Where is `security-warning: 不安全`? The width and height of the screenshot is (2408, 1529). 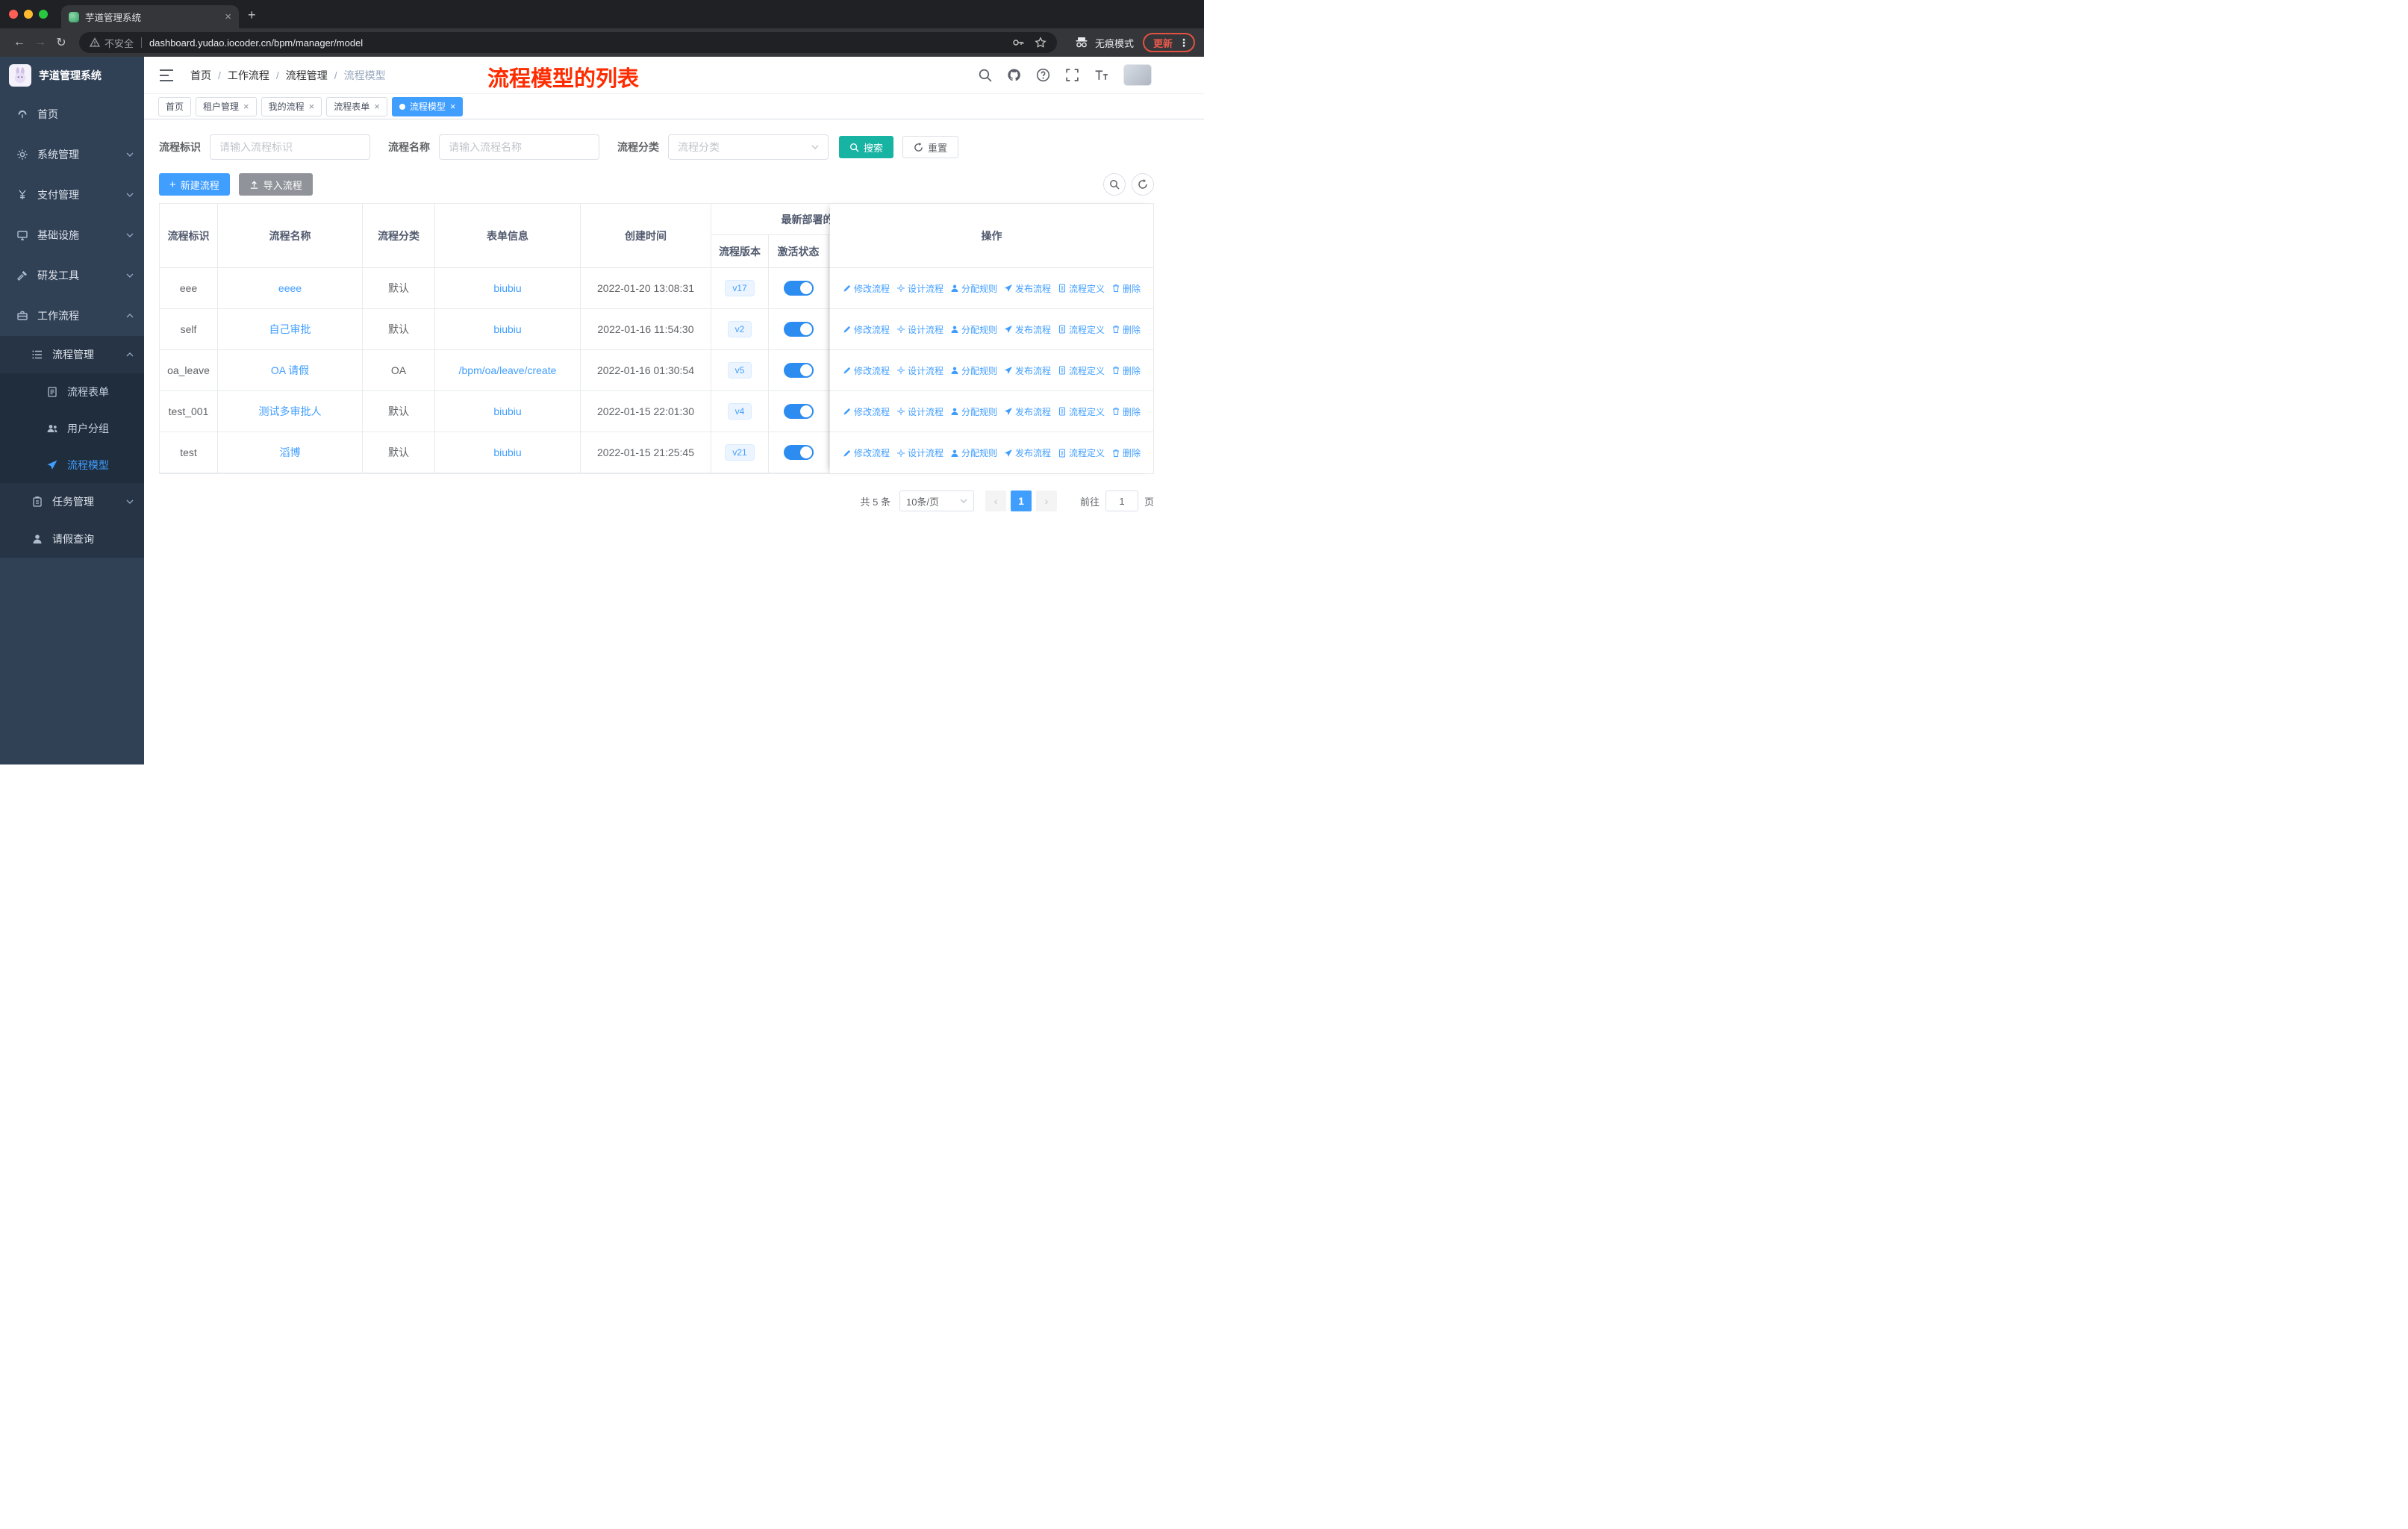 security-warning: 不安全 is located at coordinates (112, 43).